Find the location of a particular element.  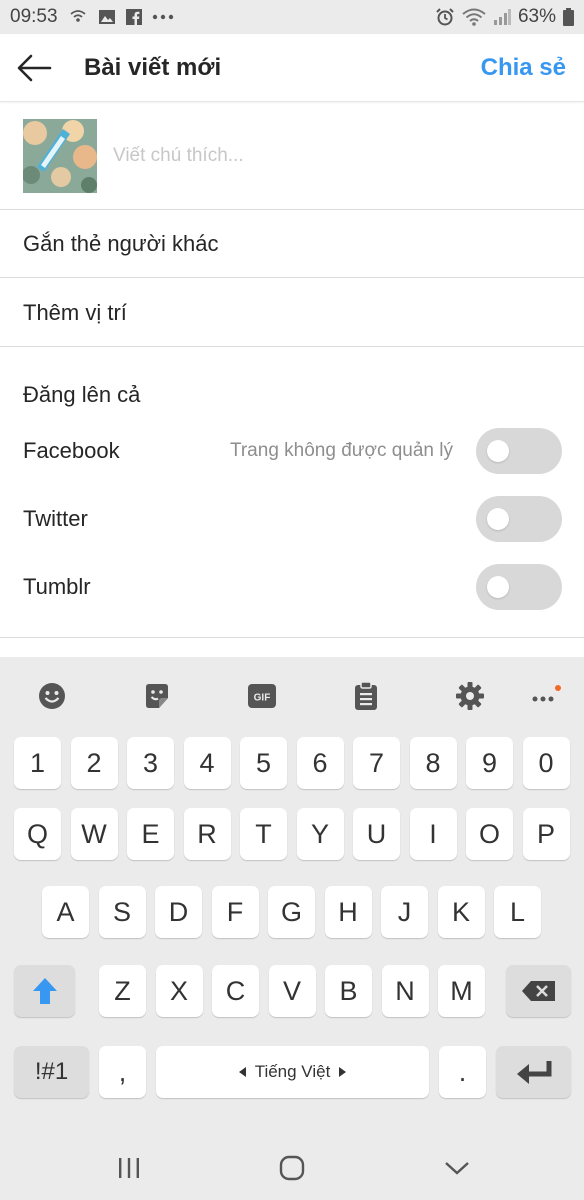

tumblr-toggle is located at coordinates (519, 587).